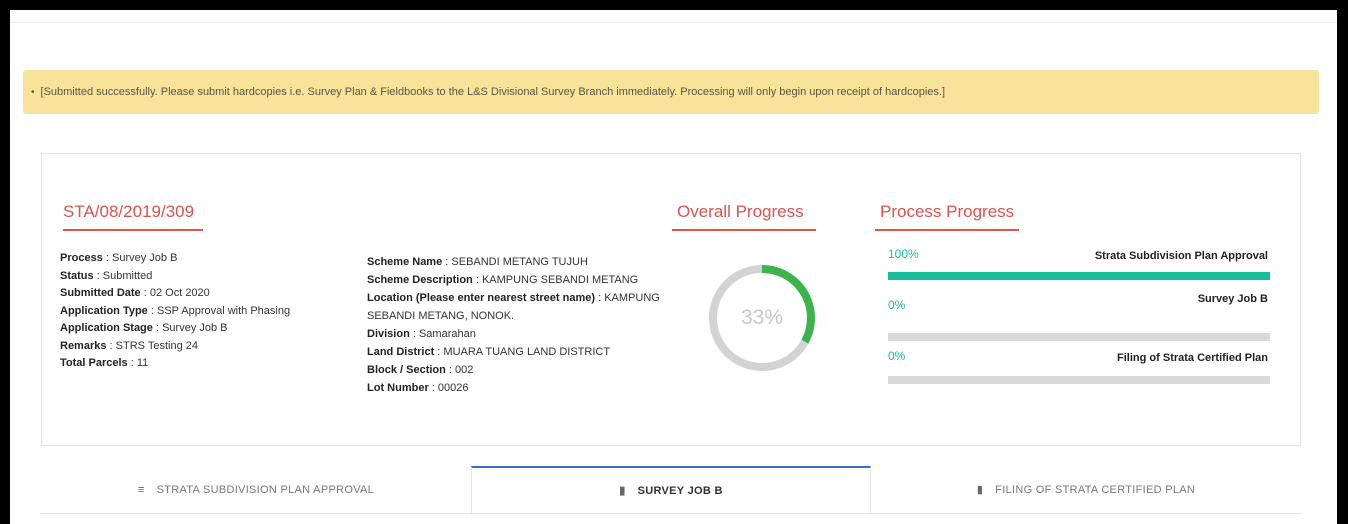 This screenshot has height=524, width=1348. I want to click on tab-label: STRATA SUBDIVISION PLAN APPROVAL, so click(265, 489).